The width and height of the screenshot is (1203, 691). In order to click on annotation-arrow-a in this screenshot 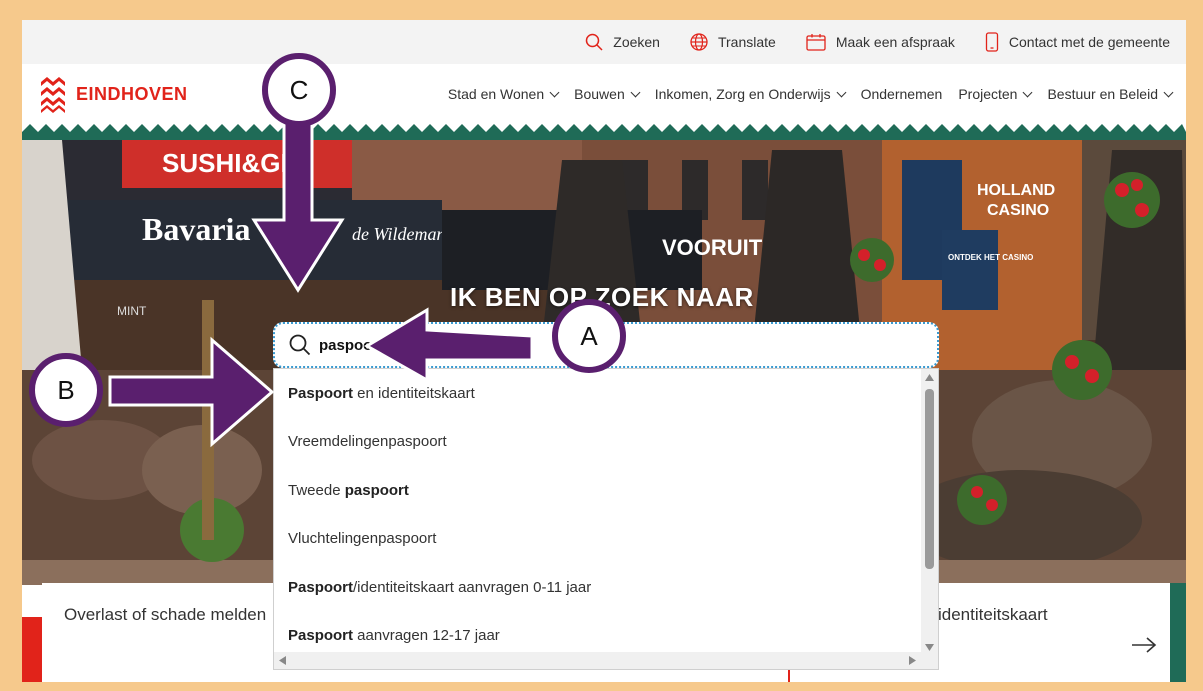, I will do `click(449, 345)`.